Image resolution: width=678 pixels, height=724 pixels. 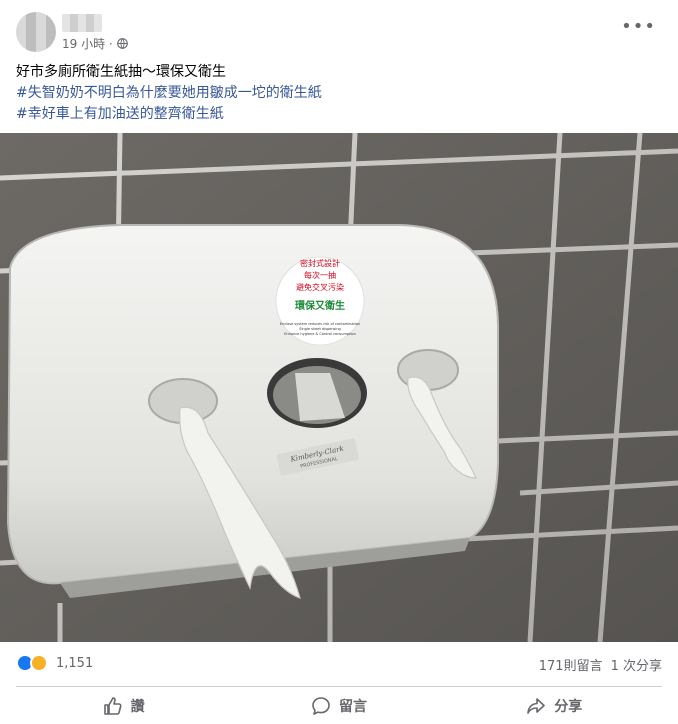 I want to click on comment-button: 留言, so click(x=338, y=706).